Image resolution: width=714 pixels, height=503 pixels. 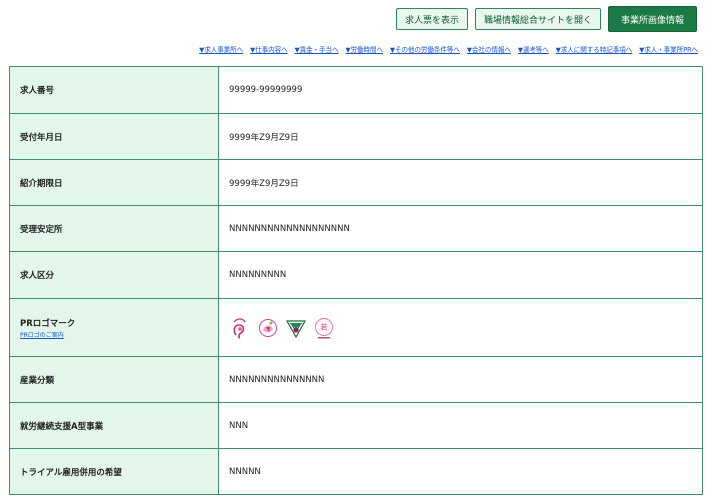 What do you see at coordinates (221, 49) in the screenshot?
I see `nav-link-employer: ▼求人事業所へ` at bounding box center [221, 49].